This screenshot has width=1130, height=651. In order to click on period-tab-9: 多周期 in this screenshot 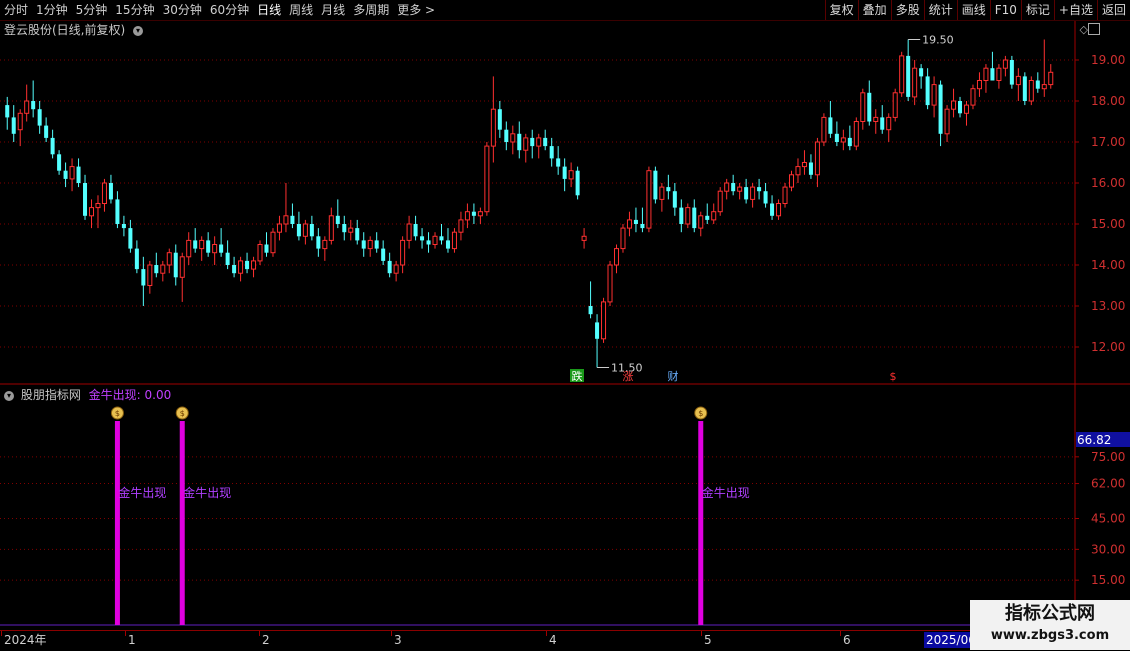, I will do `click(371, 10)`.